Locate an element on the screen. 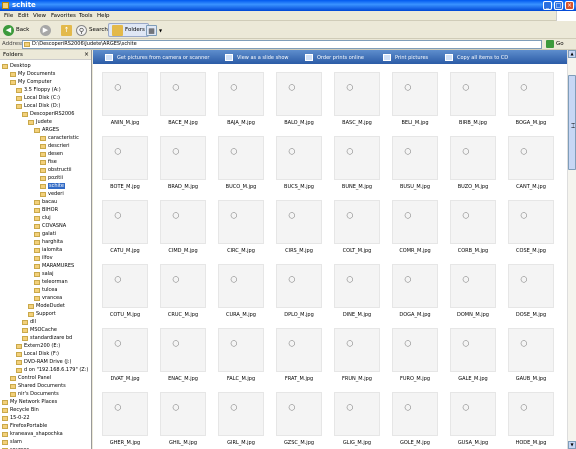  folder-tree-item: teleorman is located at coordinates (51, 282).